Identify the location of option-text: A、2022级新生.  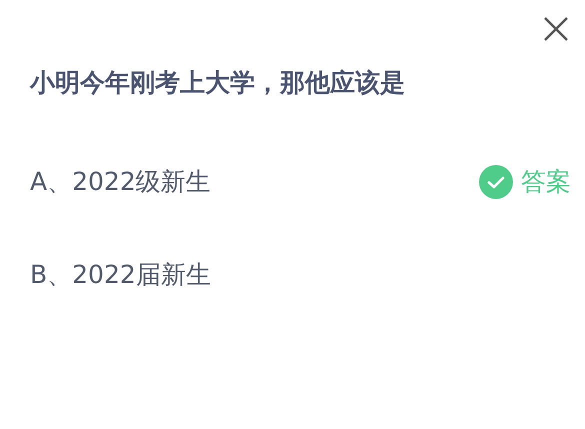
(120, 182).